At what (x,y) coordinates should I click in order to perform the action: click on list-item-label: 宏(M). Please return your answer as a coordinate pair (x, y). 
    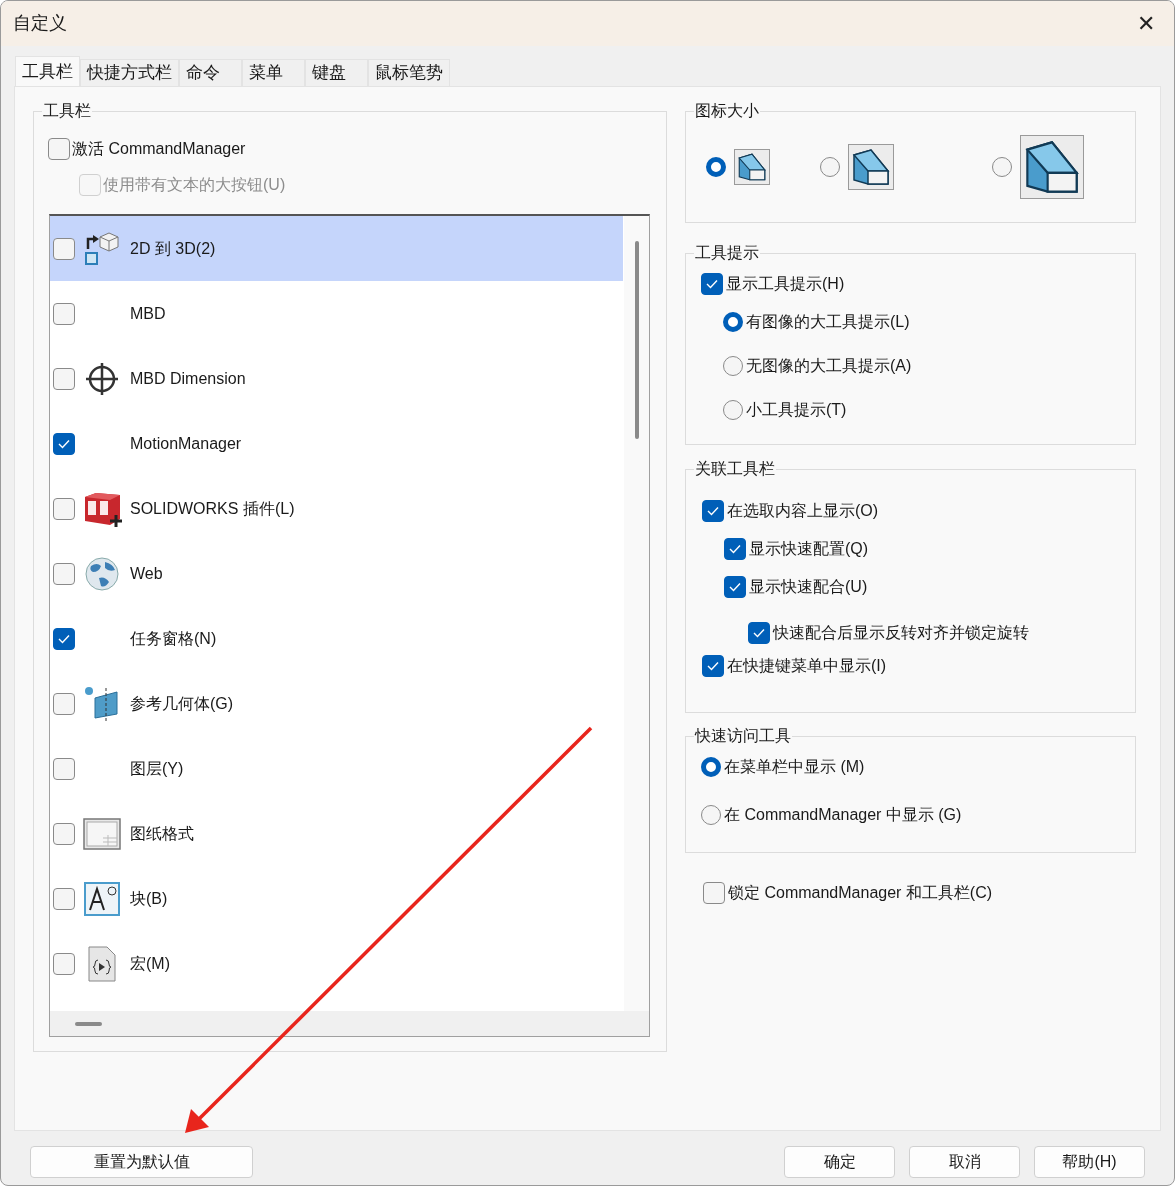
    Looking at the image, I should click on (150, 963).